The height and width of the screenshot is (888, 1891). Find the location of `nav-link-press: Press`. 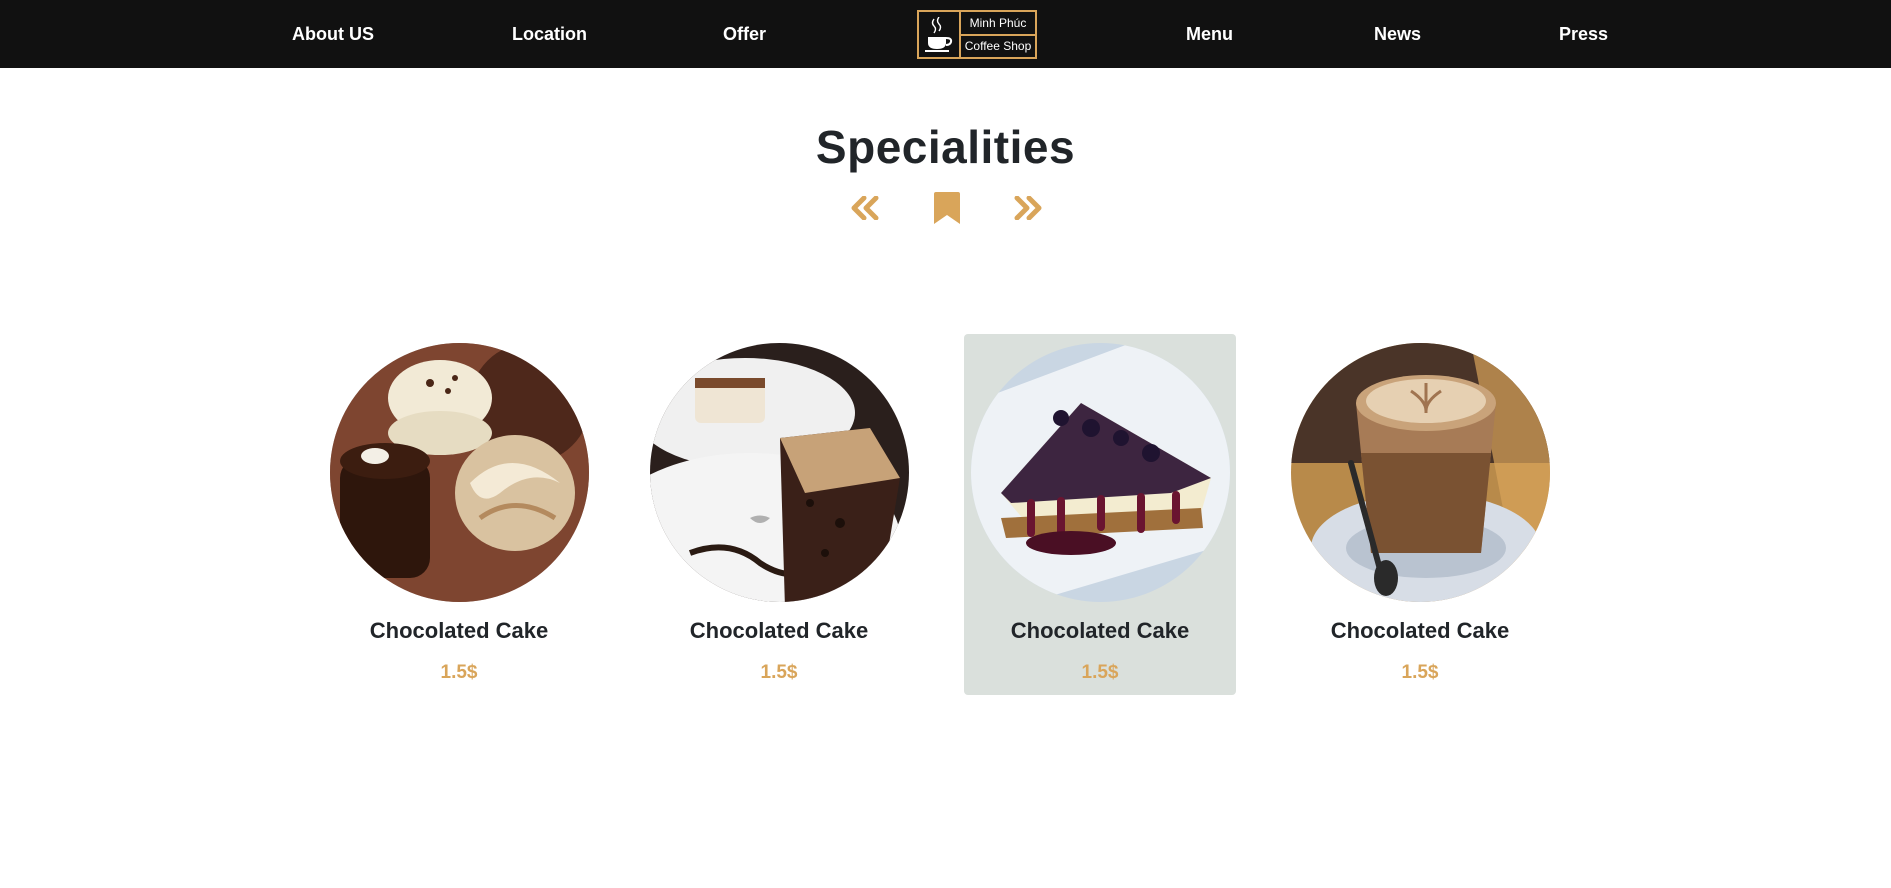

nav-link-press: Press is located at coordinates (1583, 34).